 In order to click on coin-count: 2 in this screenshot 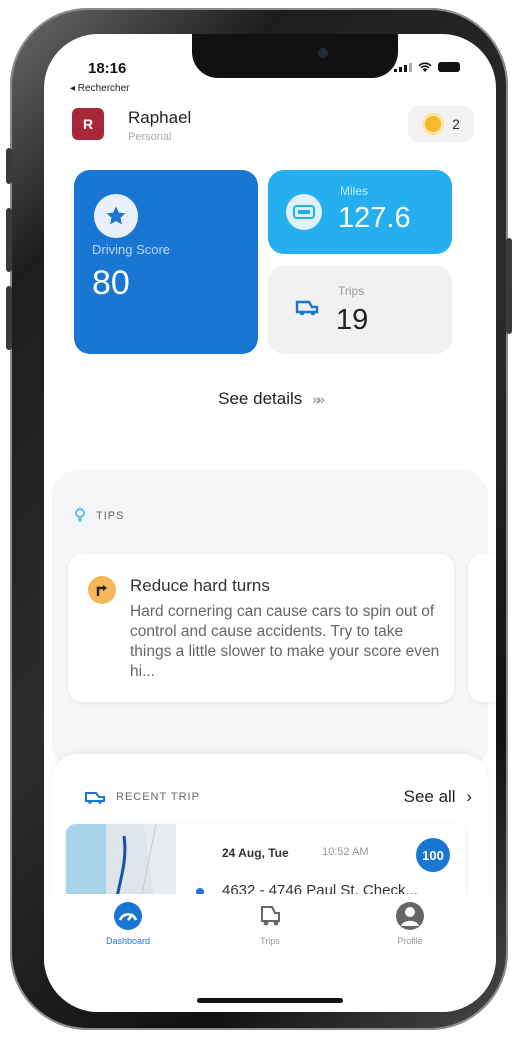, I will do `click(456, 124)`.